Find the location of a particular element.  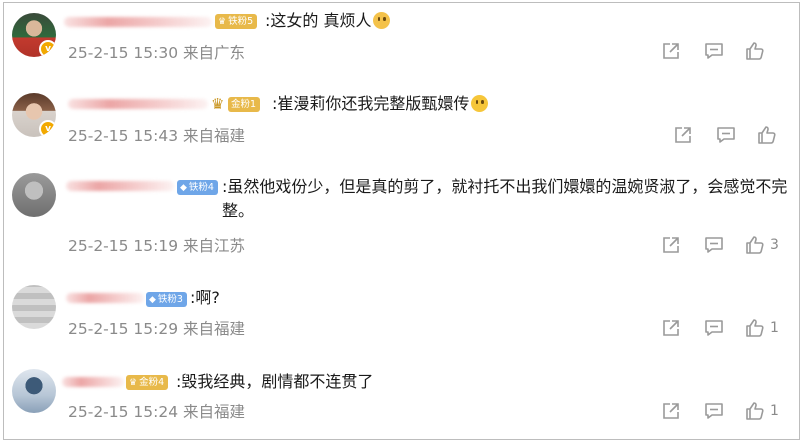

fan-badge: ♛ 铁粉5 is located at coordinates (236, 21).